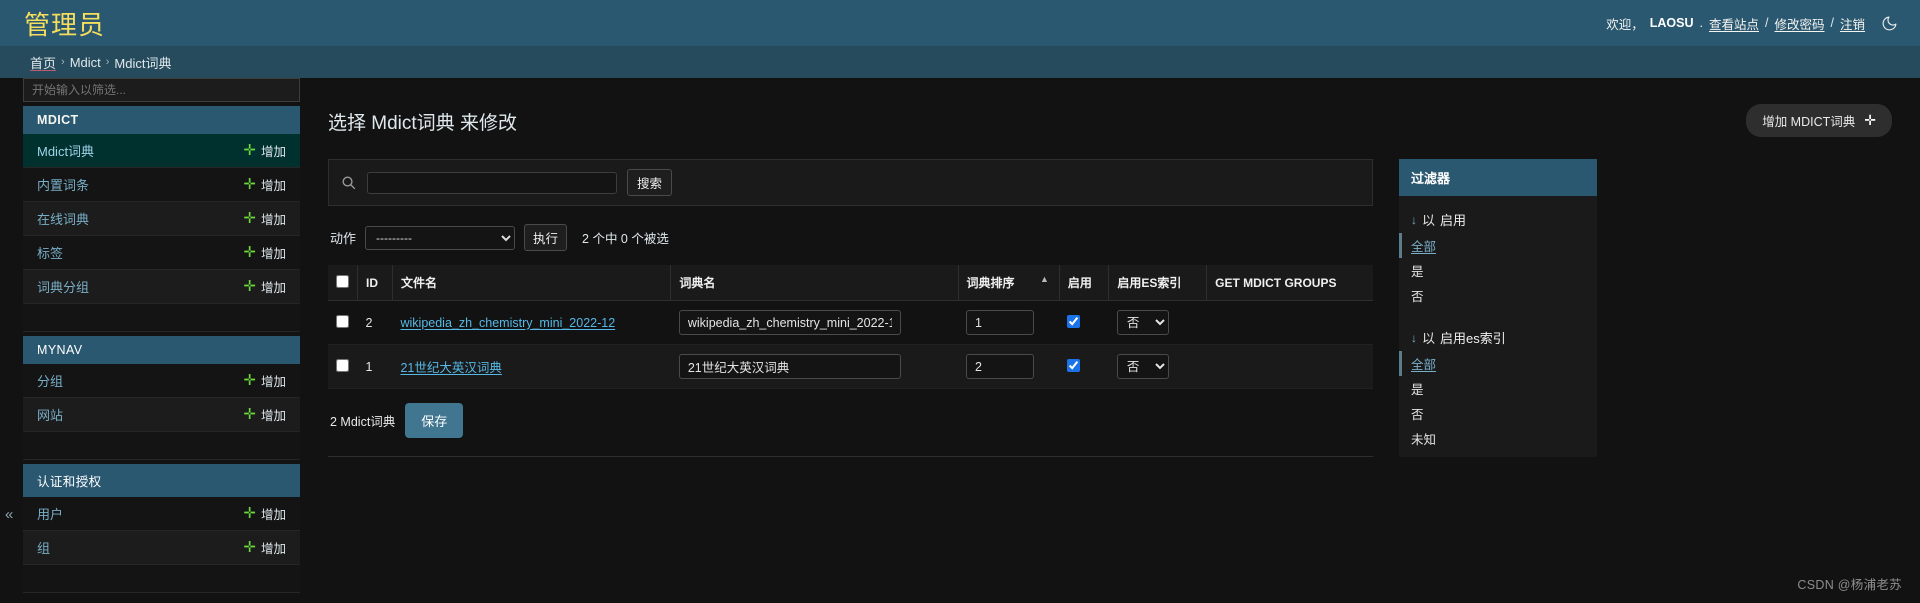 This screenshot has width=1920, height=603. Describe the element at coordinates (1498, 332) in the screenshot. I see `filter-section-title-es-index: ↓ 以 启用es索引` at that location.